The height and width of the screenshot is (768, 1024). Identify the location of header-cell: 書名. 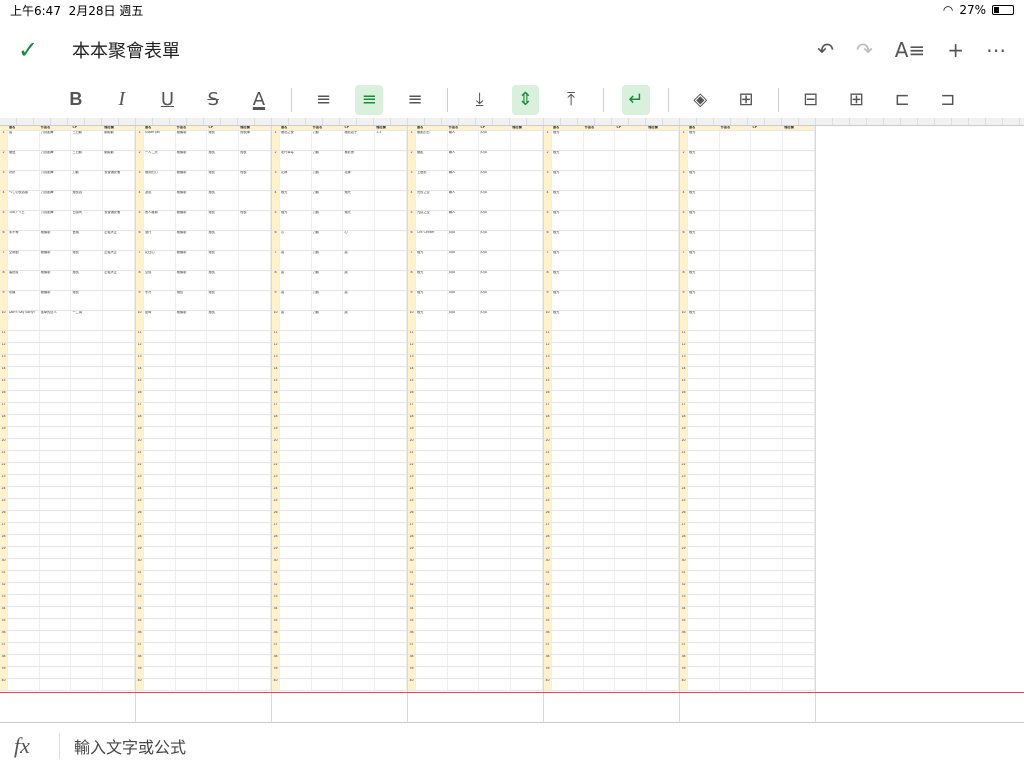
(24, 128).